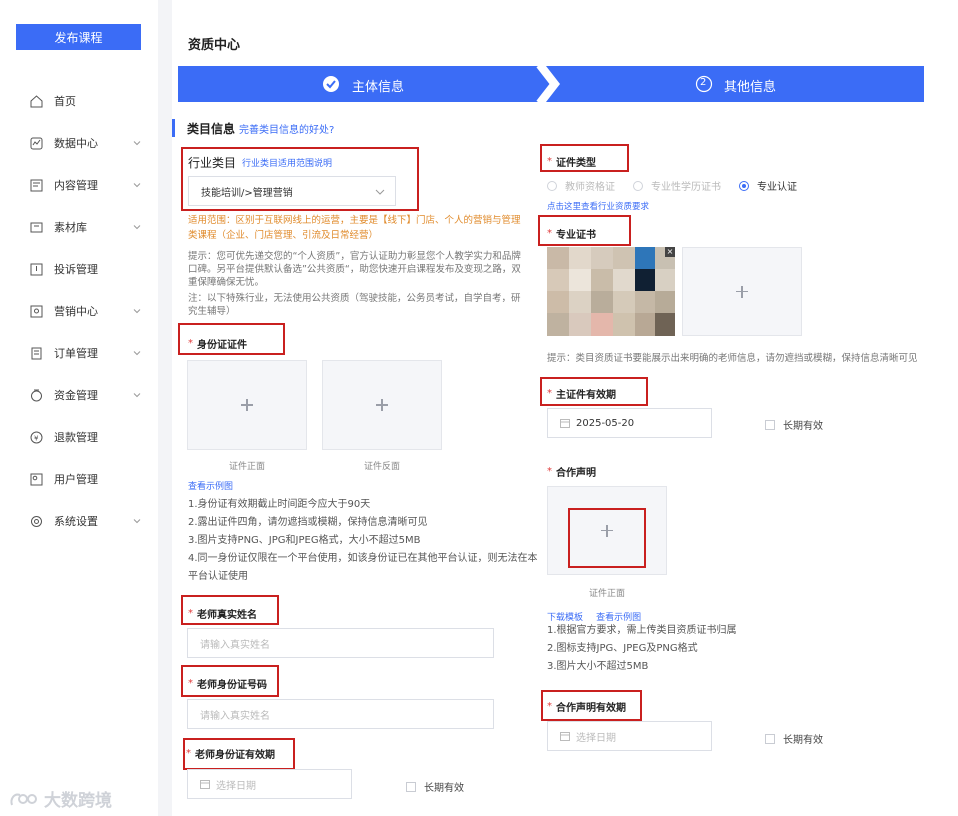  Describe the element at coordinates (76, 269) in the screenshot. I see `sidebar-item-label: 投诉管理` at that location.